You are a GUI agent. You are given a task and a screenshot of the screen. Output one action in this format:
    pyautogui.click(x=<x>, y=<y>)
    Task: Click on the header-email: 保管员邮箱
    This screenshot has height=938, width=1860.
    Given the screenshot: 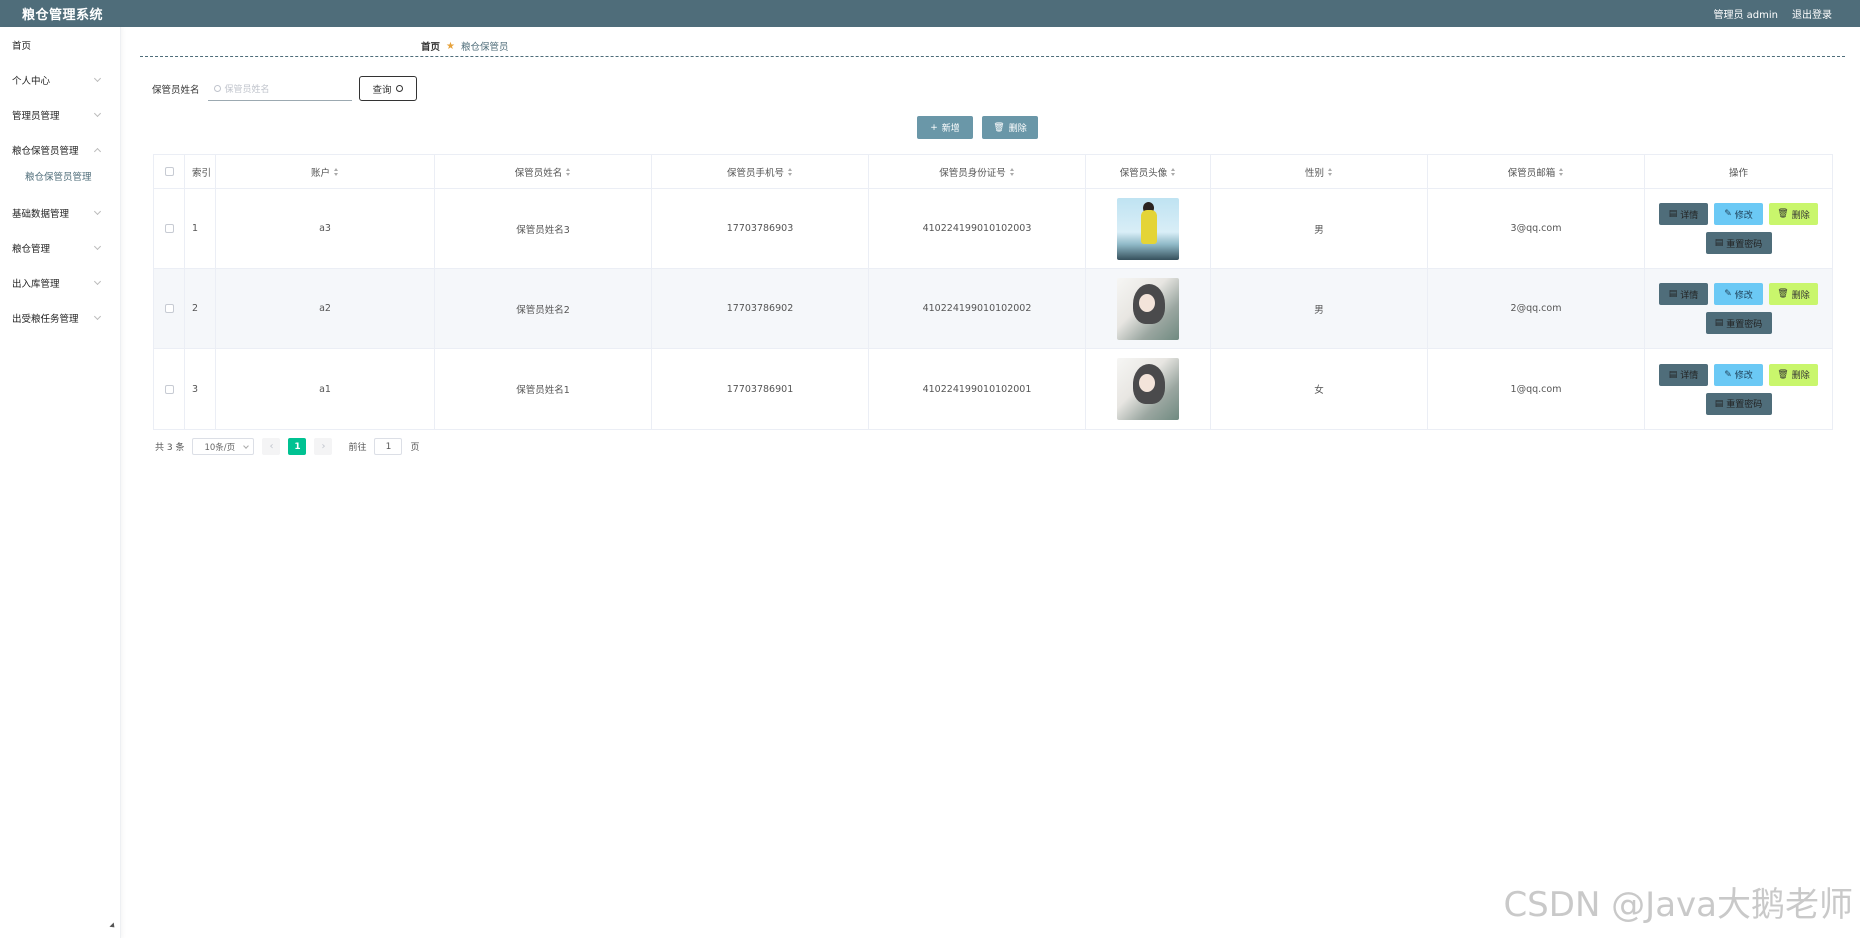 What is the action you would take?
    pyautogui.click(x=1536, y=171)
    